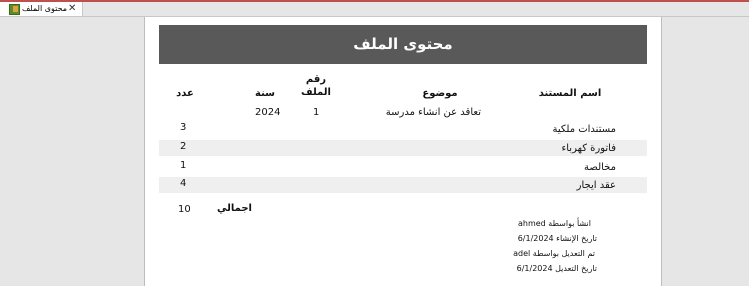  Describe the element at coordinates (183, 146) in the screenshot. I see `list-item-count: 2` at that location.